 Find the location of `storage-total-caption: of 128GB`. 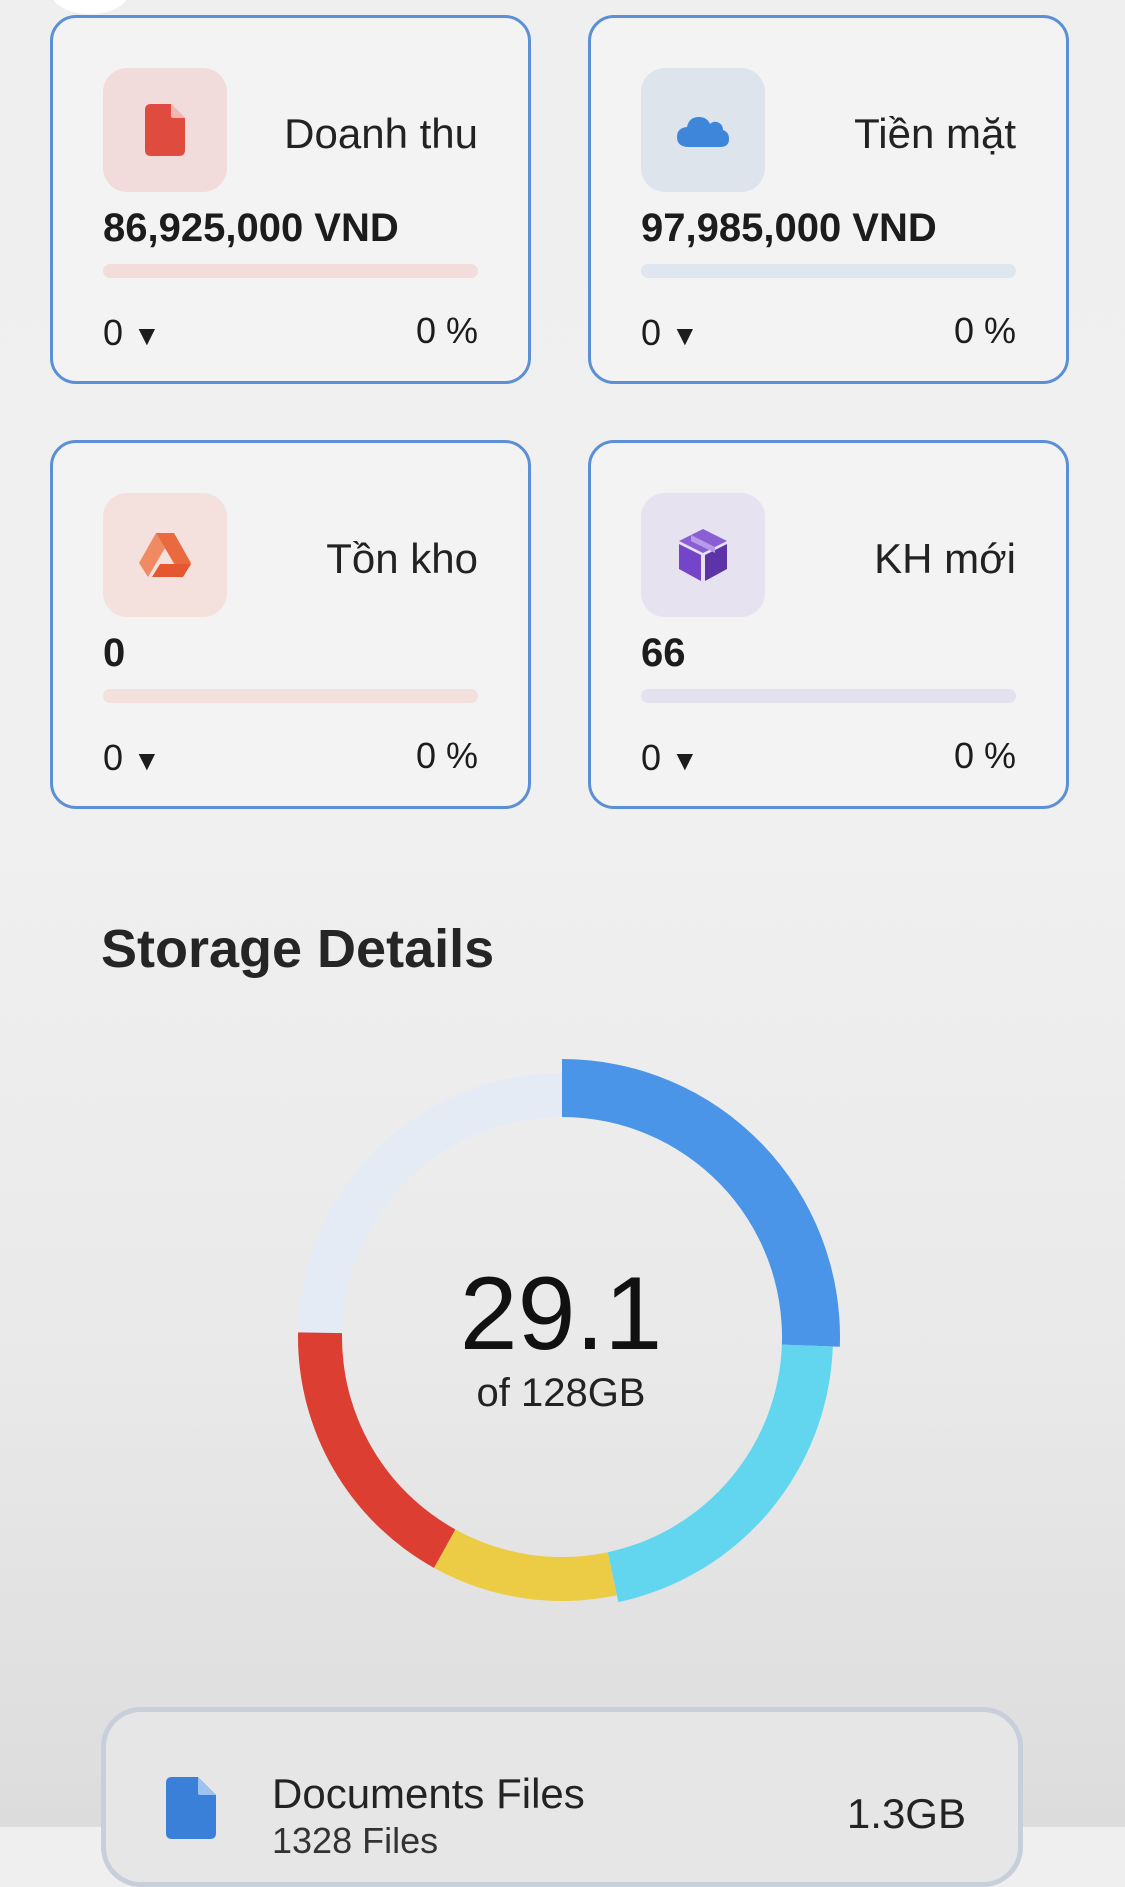

storage-total-caption: of 128GB is located at coordinates (561, 1393).